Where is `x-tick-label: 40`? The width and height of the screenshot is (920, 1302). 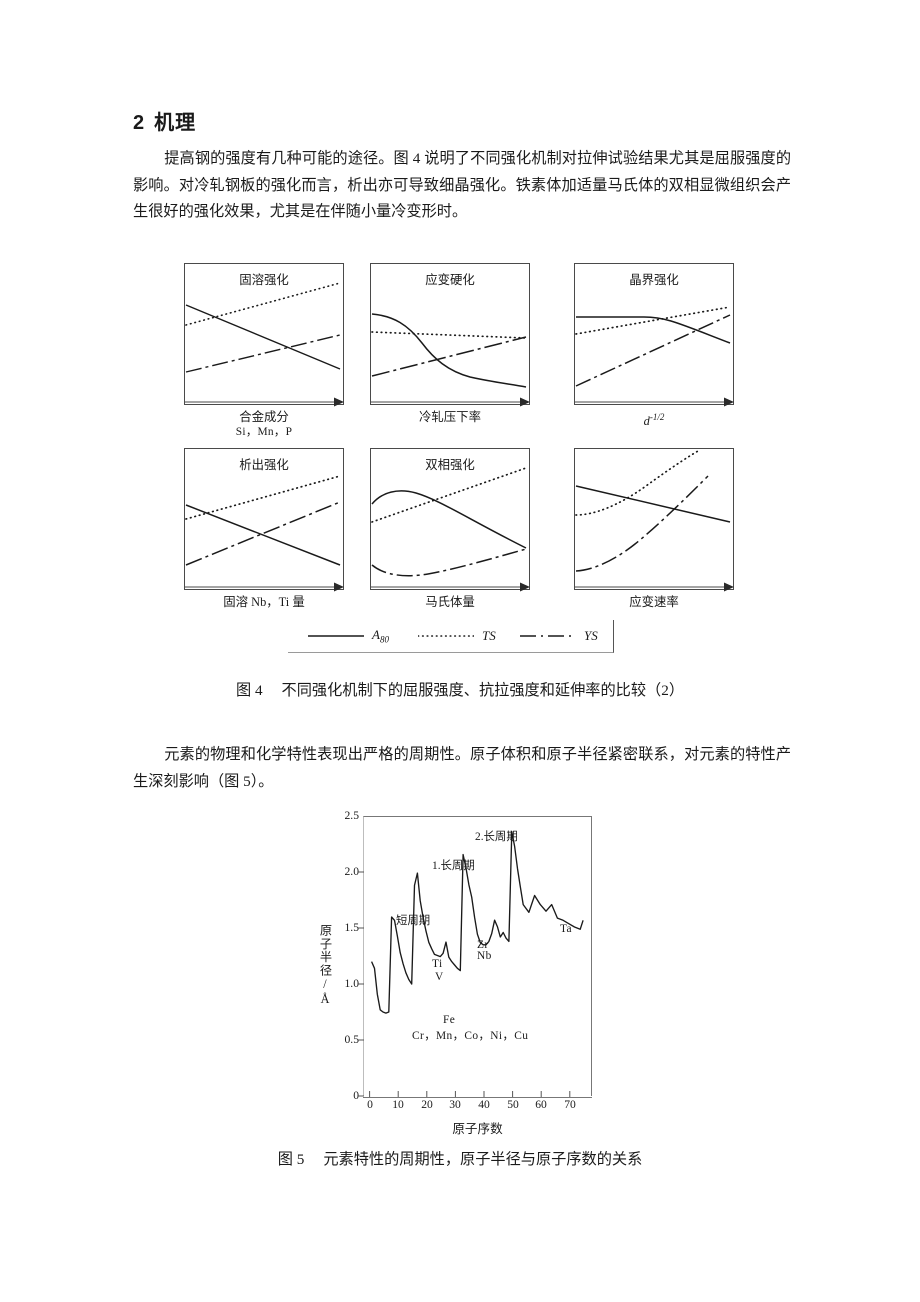 x-tick-label: 40 is located at coordinates (484, 1104).